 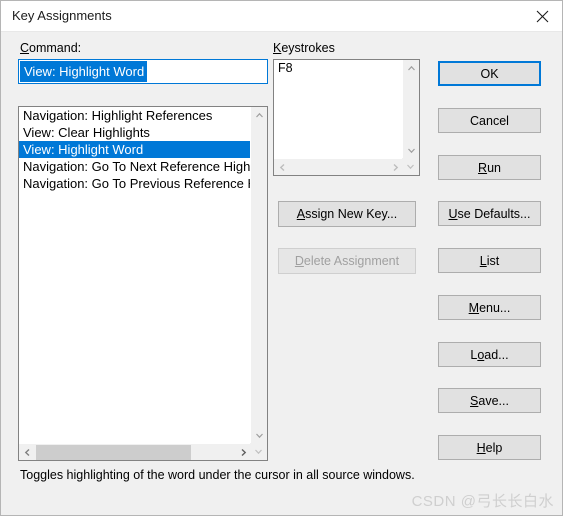 I want to click on keystroke-item: F8, so click(x=339, y=68).